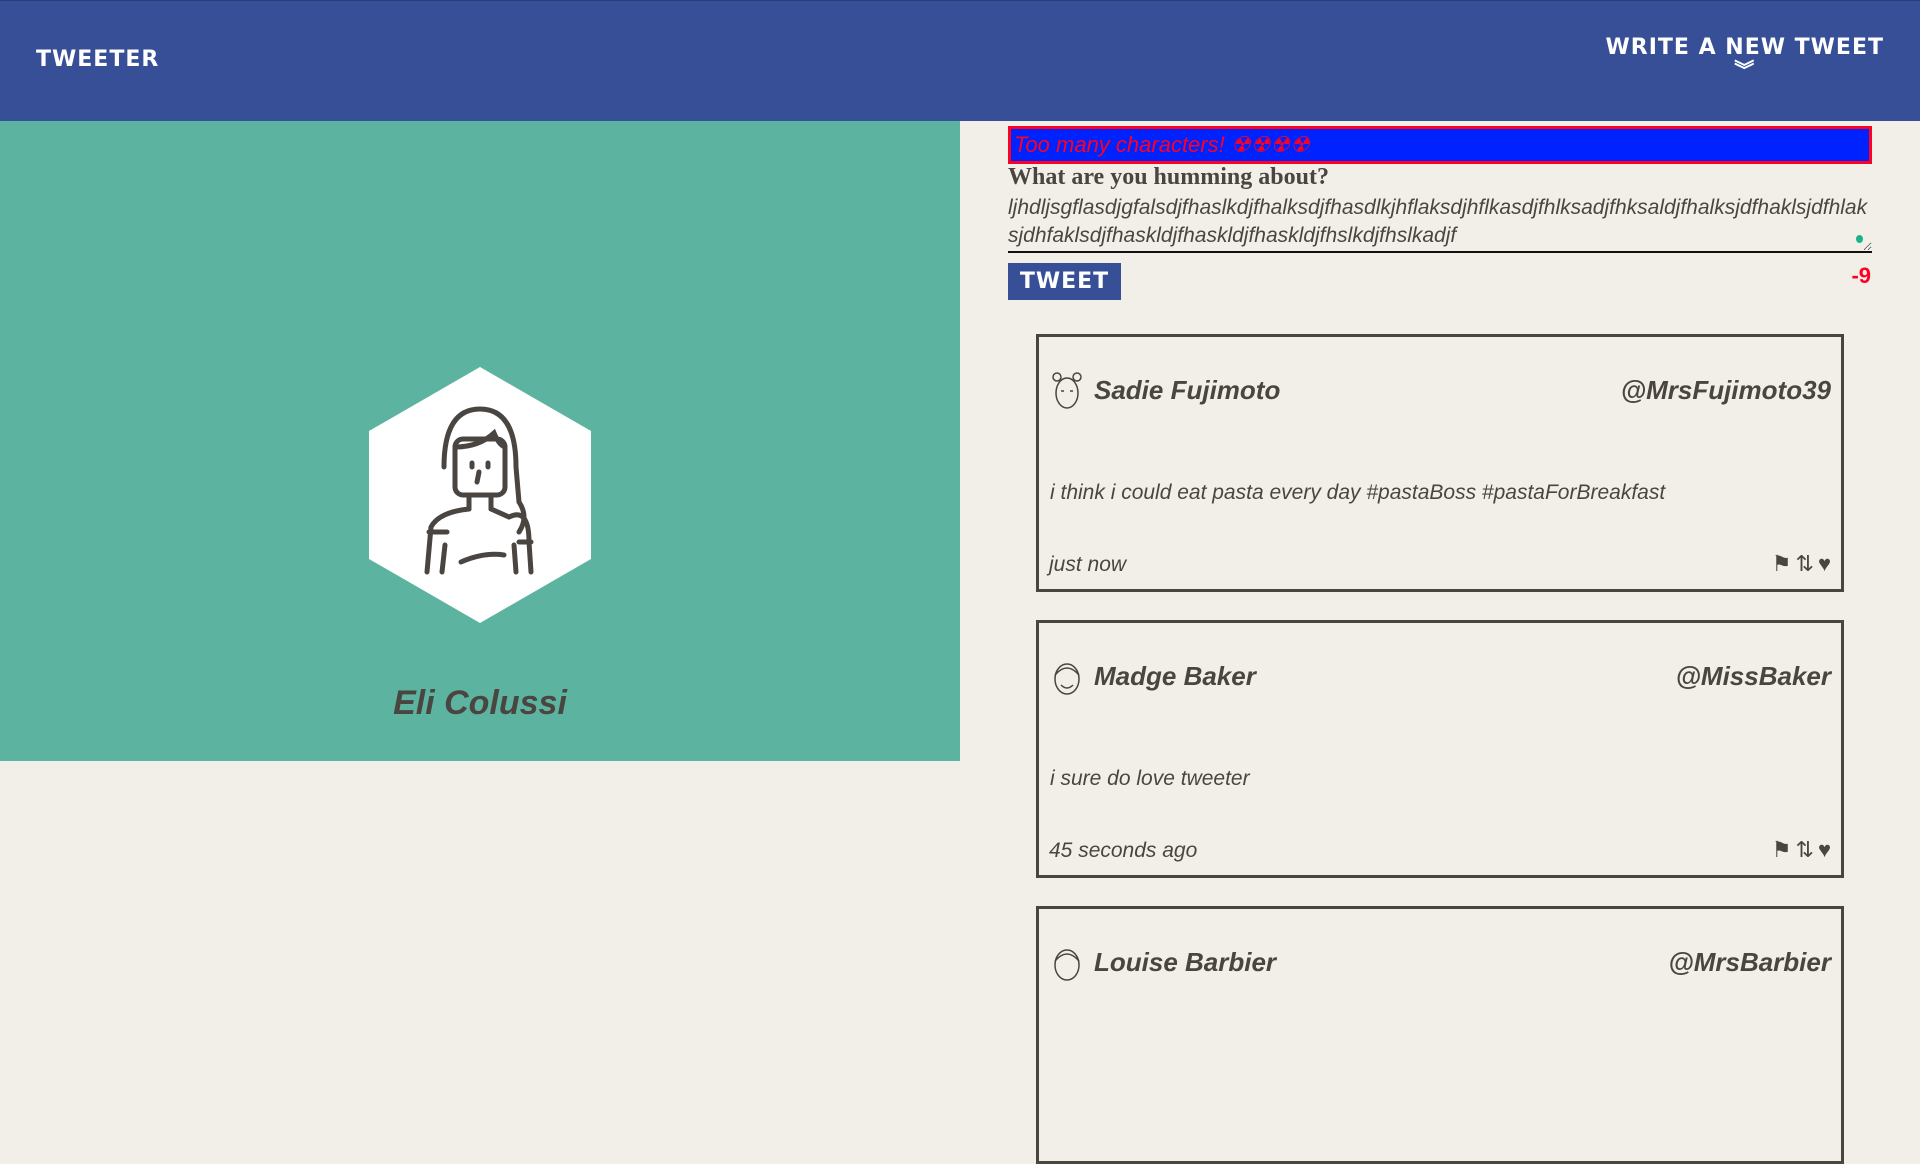  What do you see at coordinates (1725, 390) in the screenshot?
I see `tweet-author-handle: @MrsFujimoto39` at bounding box center [1725, 390].